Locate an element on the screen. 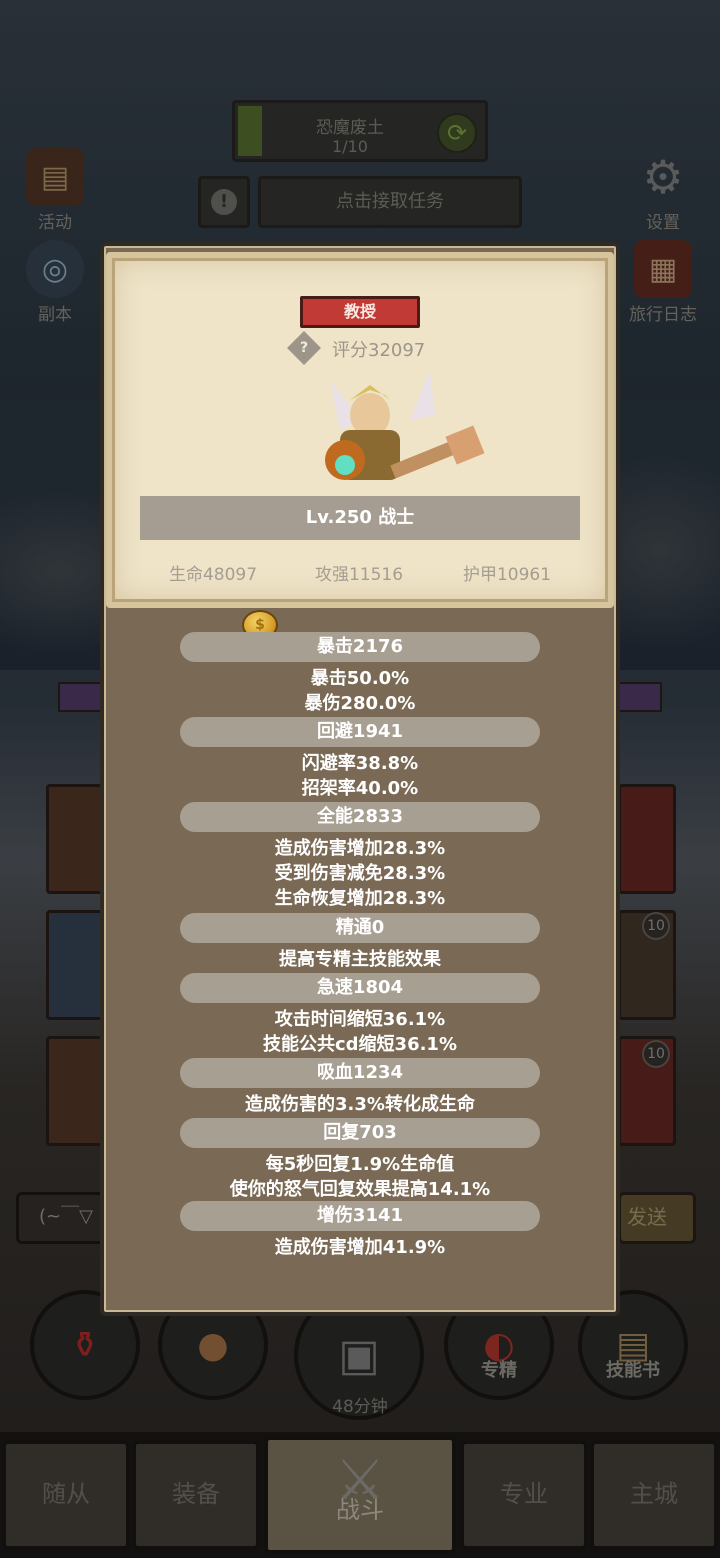  stat-header-avoidance: 回避1941 is located at coordinates (360, 732).